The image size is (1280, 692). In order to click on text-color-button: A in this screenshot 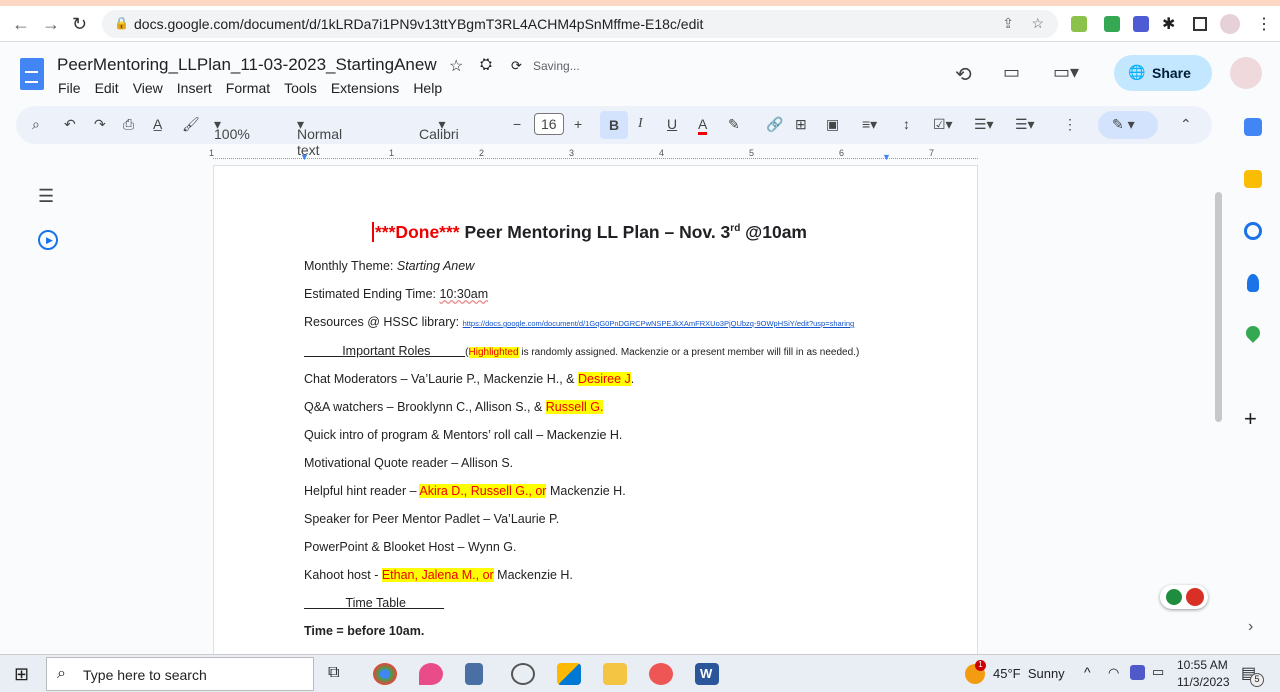, I will do `click(703, 125)`.